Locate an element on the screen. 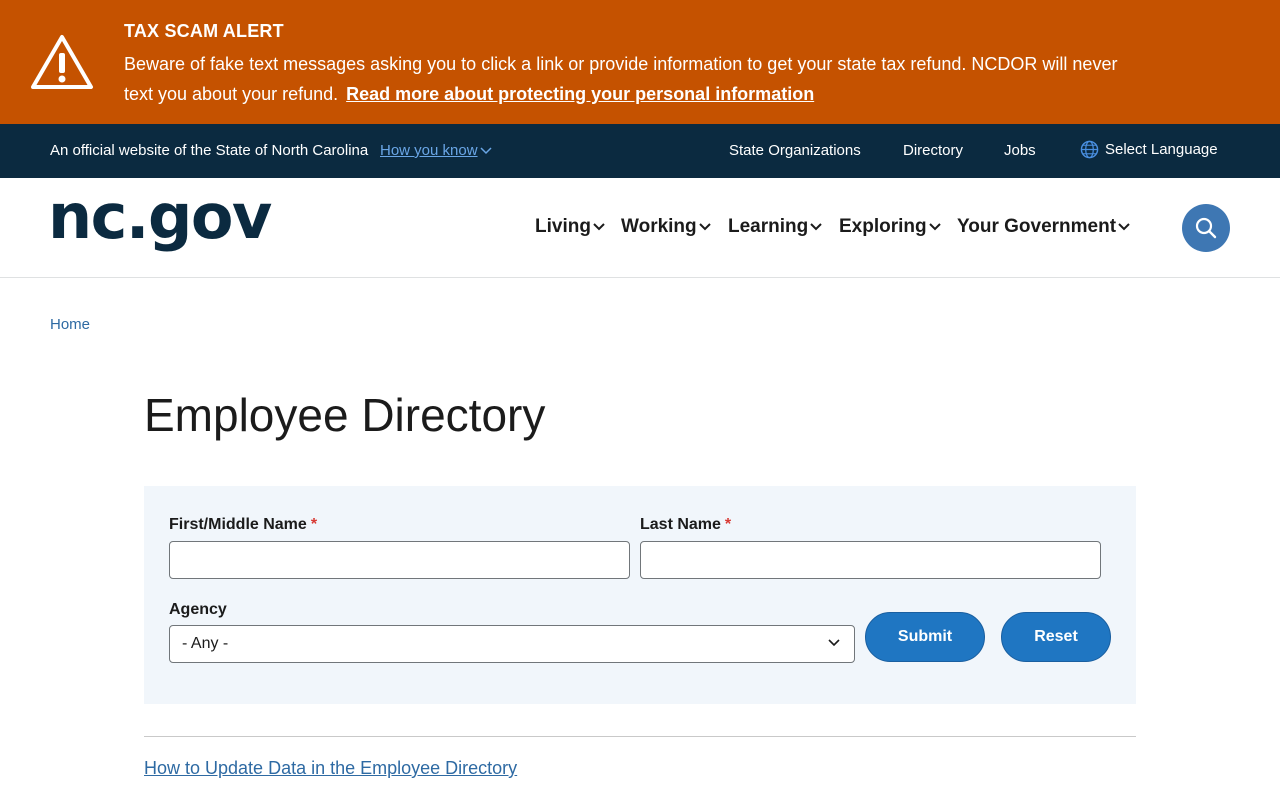 The height and width of the screenshot is (800, 1280). nav-working-label: Working is located at coordinates (659, 226).